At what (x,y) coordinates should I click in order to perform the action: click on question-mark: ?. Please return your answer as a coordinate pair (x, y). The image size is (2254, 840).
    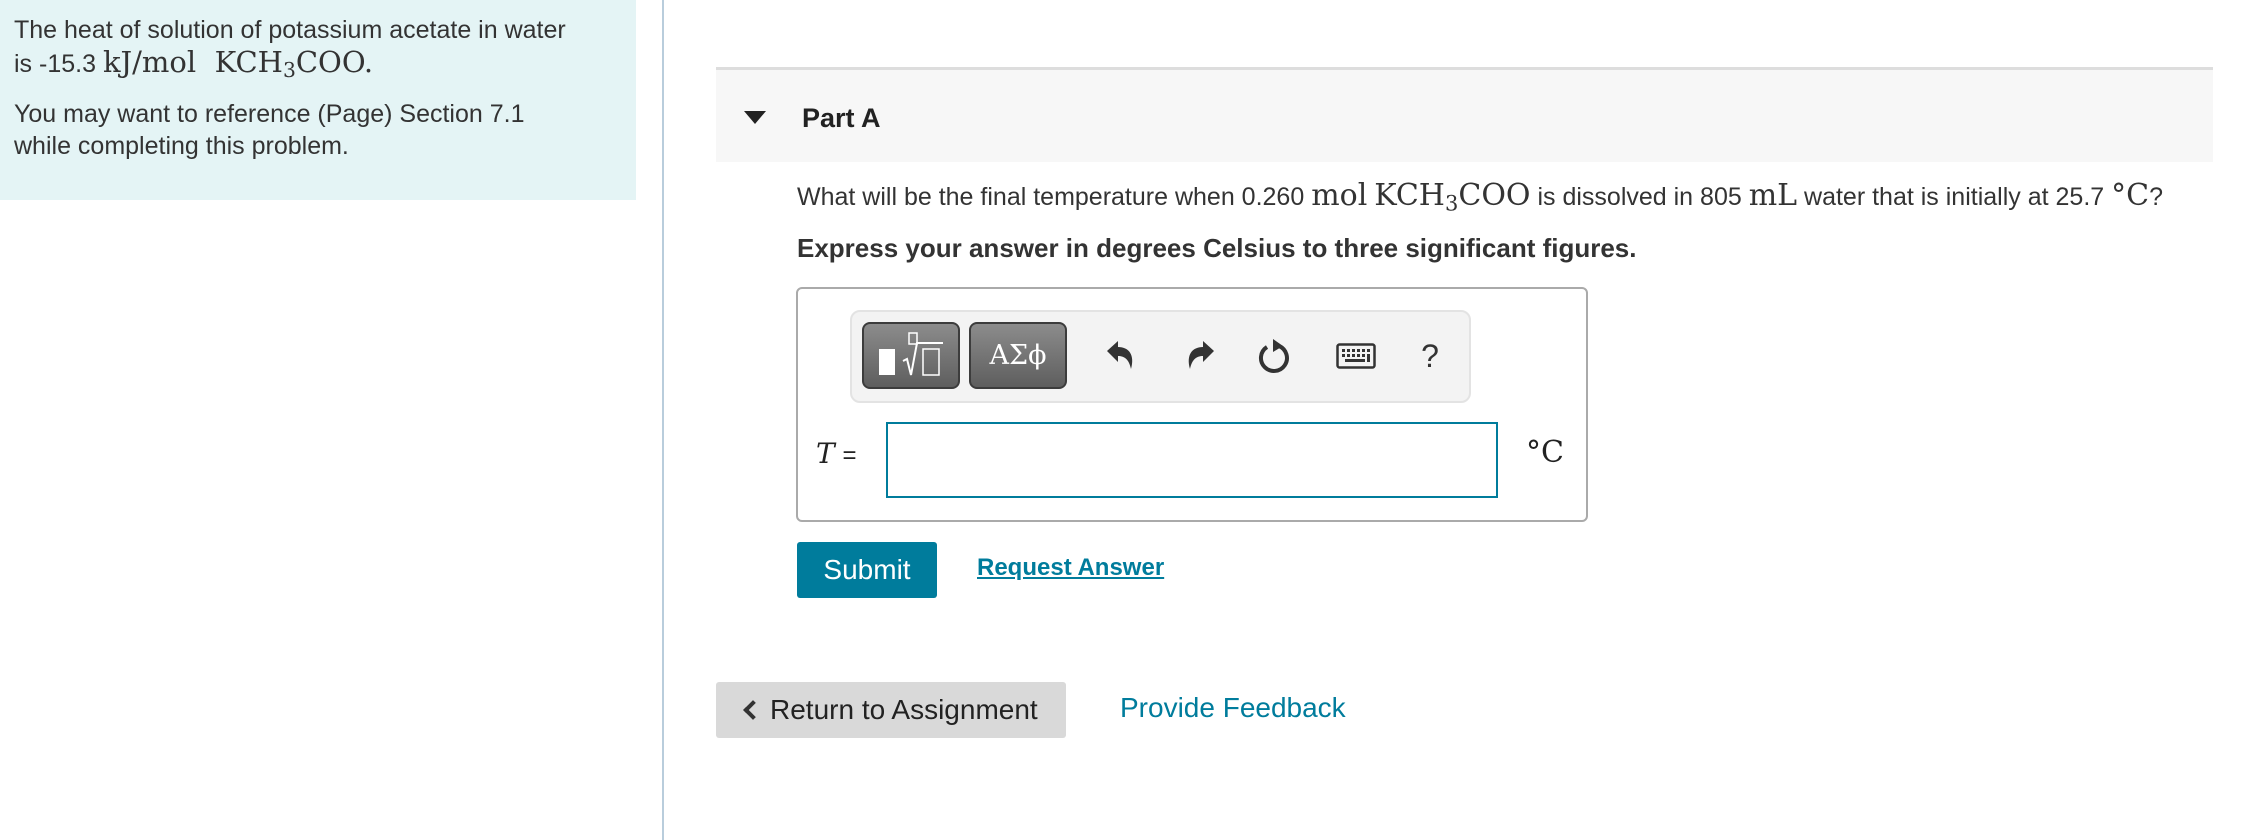
    Looking at the image, I should click on (2156, 197).